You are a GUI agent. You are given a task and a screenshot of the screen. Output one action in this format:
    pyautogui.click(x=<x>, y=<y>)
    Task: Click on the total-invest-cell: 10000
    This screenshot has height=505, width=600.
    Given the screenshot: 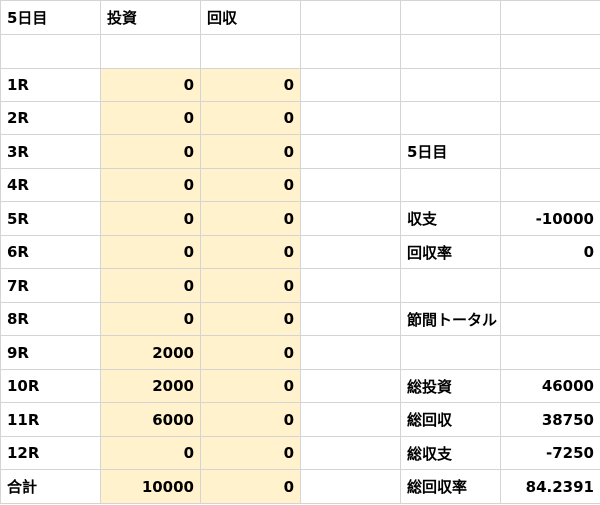 What is the action you would take?
    pyautogui.click(x=150, y=486)
    